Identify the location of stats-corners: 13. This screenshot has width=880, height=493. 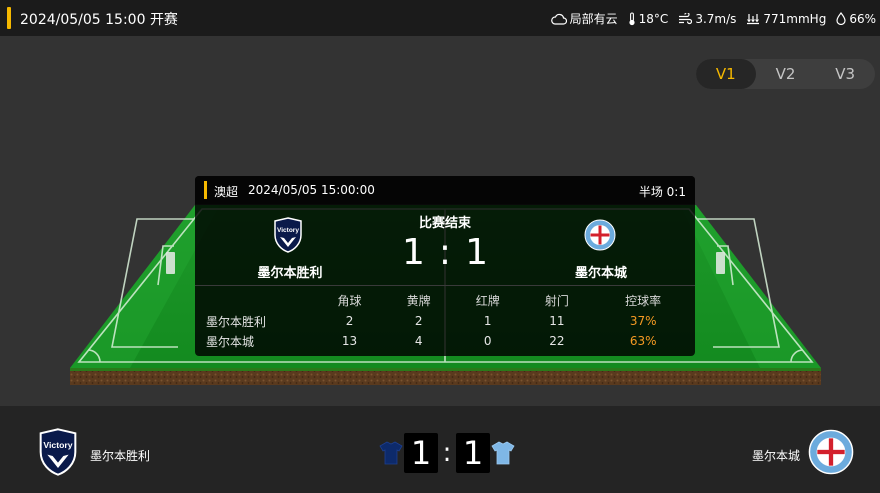
(349, 341).